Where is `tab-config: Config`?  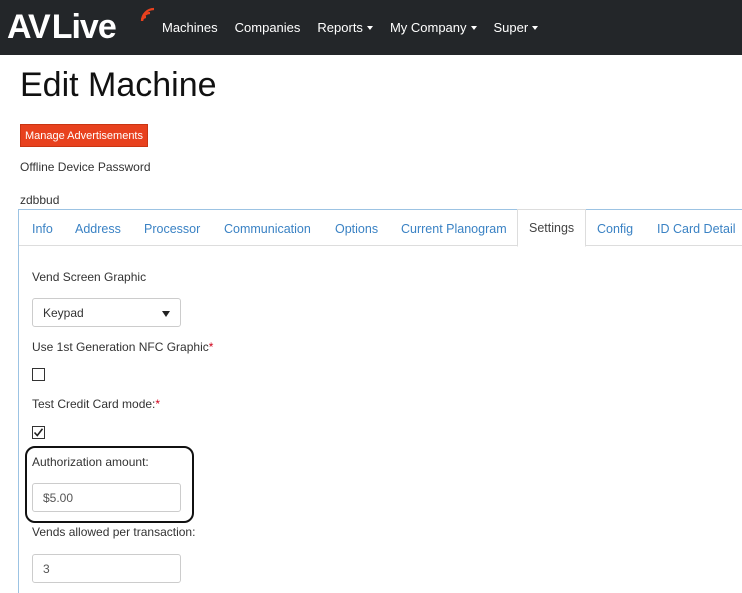 tab-config: Config is located at coordinates (615, 228).